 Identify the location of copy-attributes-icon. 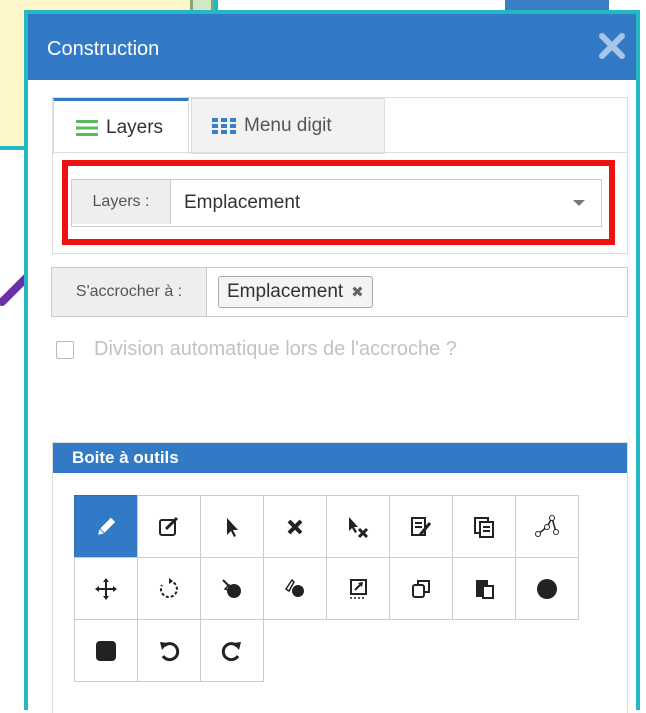
(484, 527).